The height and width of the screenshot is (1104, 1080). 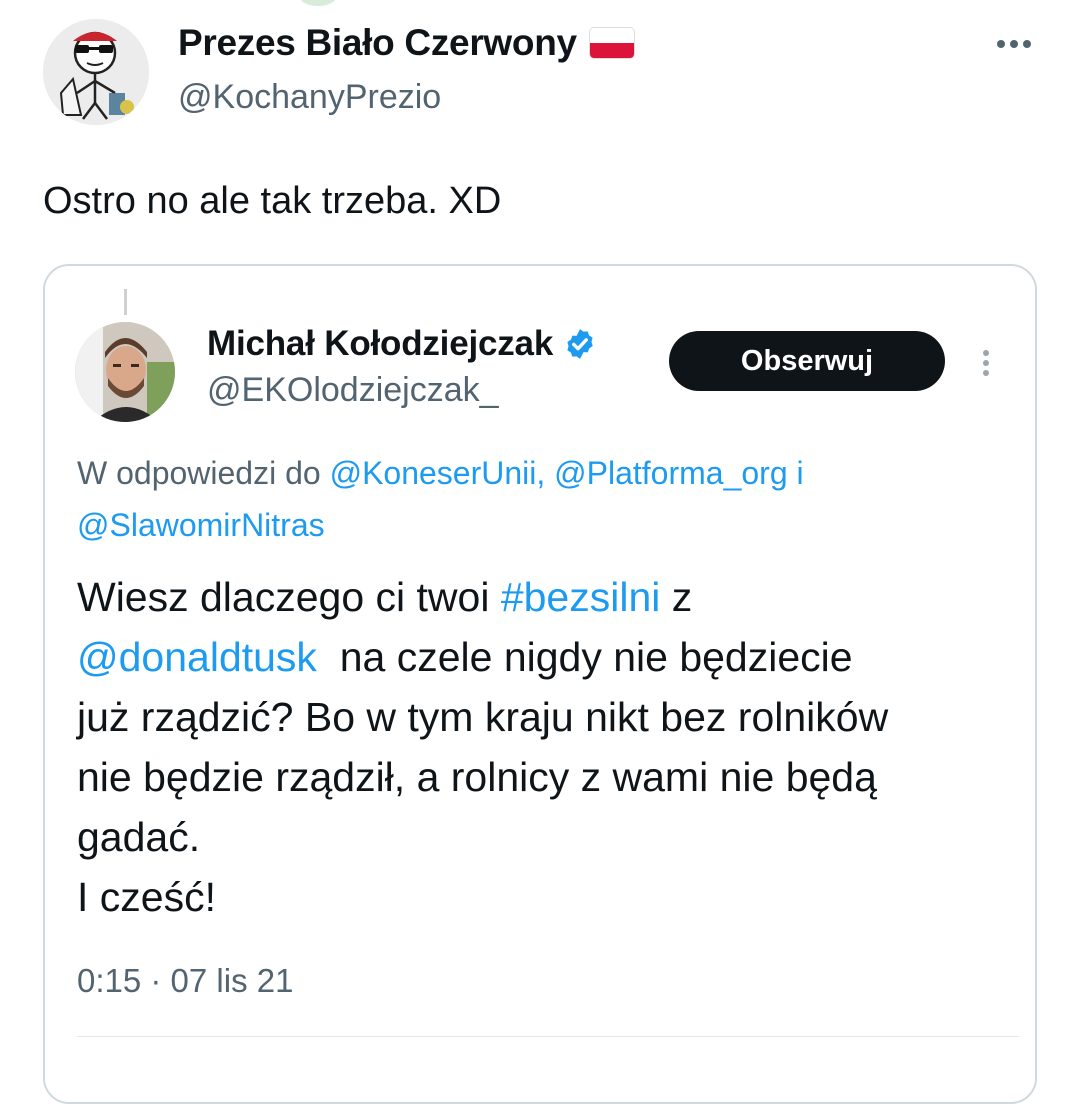 What do you see at coordinates (185, 981) in the screenshot?
I see `timestamp: 0:15 · 07 lis 21` at bounding box center [185, 981].